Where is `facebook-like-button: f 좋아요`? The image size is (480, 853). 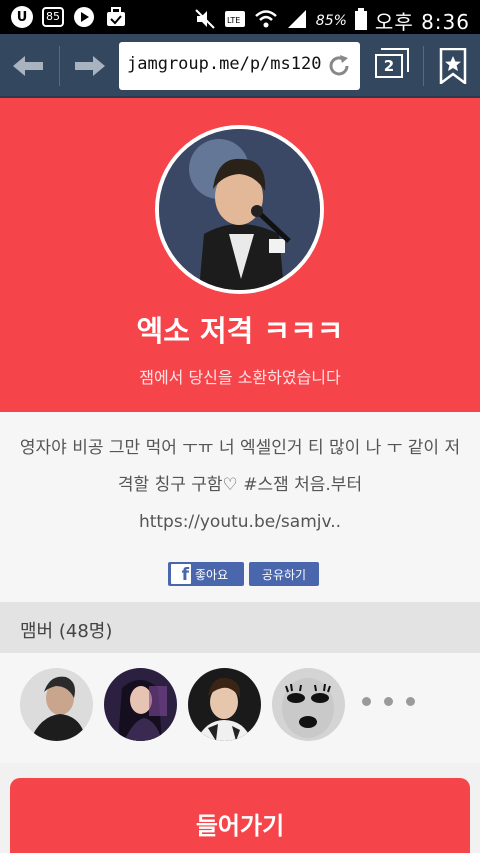
facebook-like-button: f 좋아요 is located at coordinates (206, 574).